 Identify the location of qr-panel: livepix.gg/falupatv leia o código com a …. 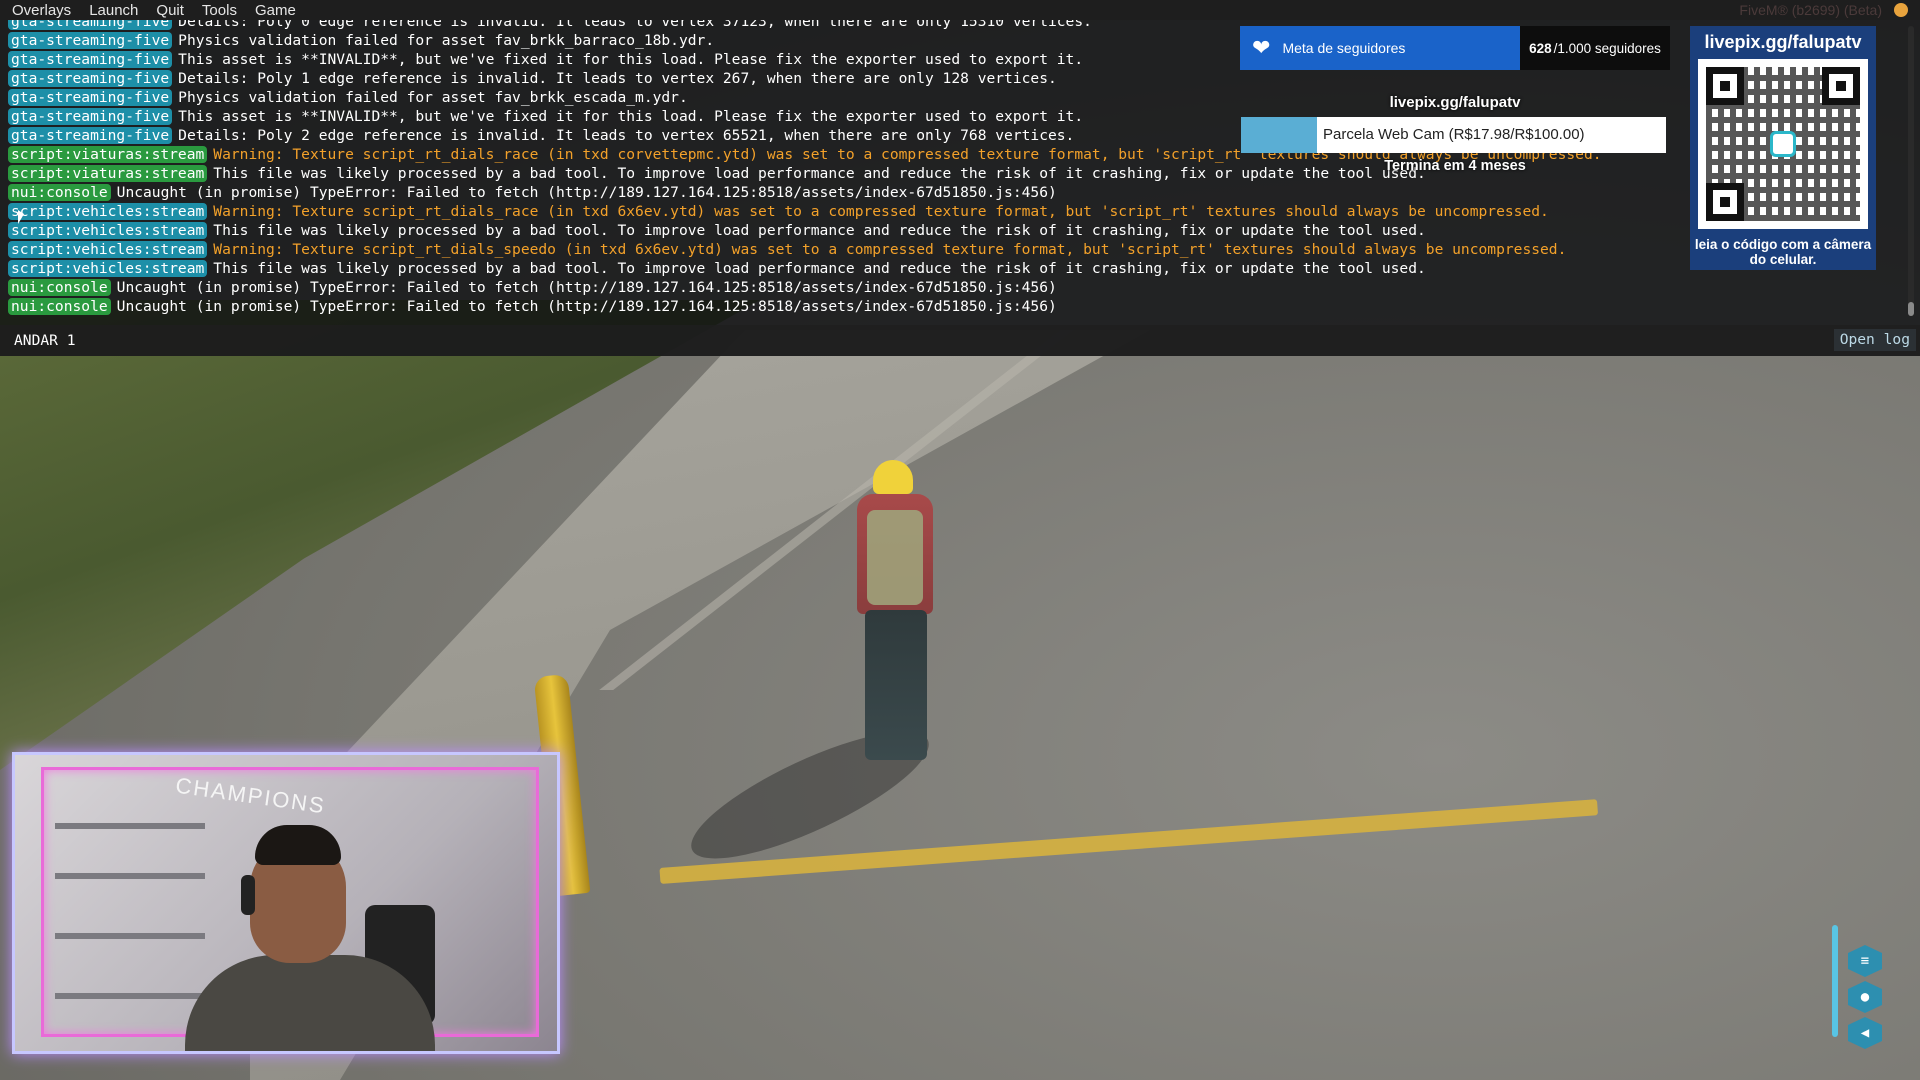
(1783, 148).